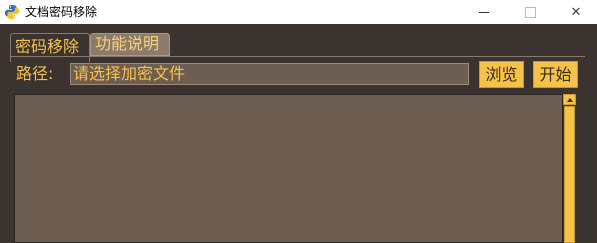  I want to click on arrow-up-icon, so click(569, 99).